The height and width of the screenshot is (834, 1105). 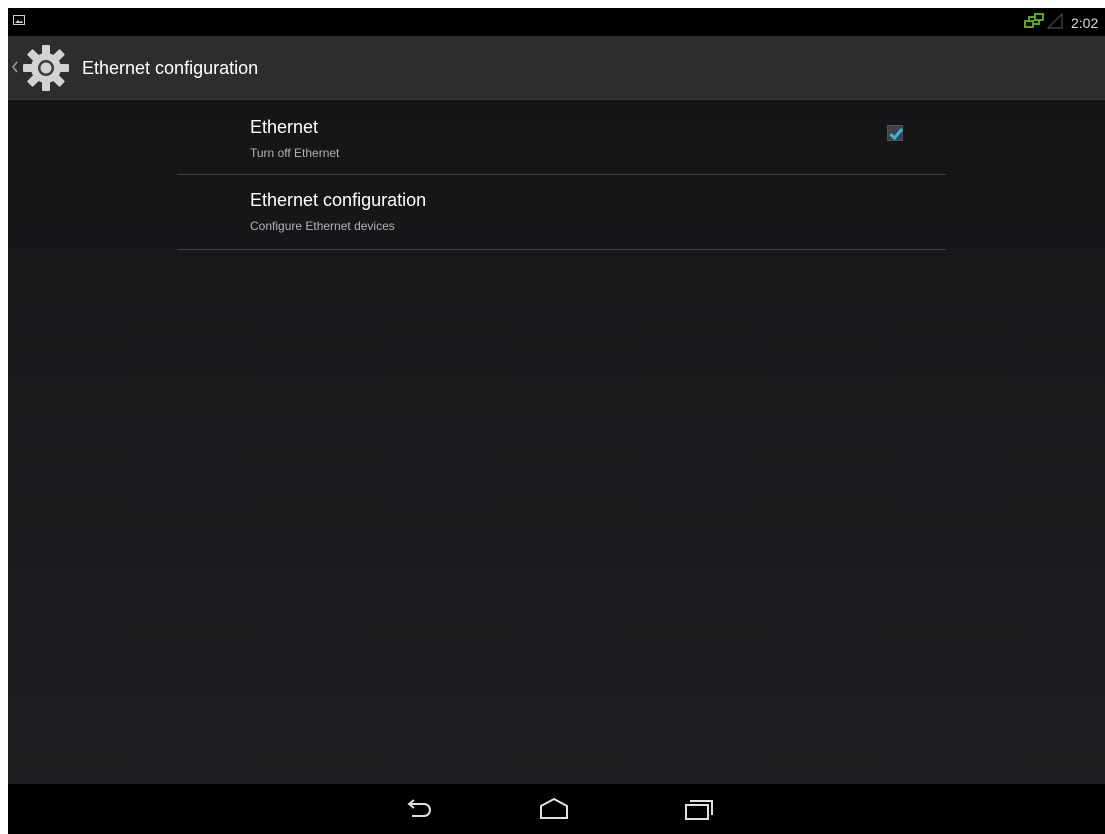 I want to click on action-bar: Ethernet configuration, so click(x=556, y=68).